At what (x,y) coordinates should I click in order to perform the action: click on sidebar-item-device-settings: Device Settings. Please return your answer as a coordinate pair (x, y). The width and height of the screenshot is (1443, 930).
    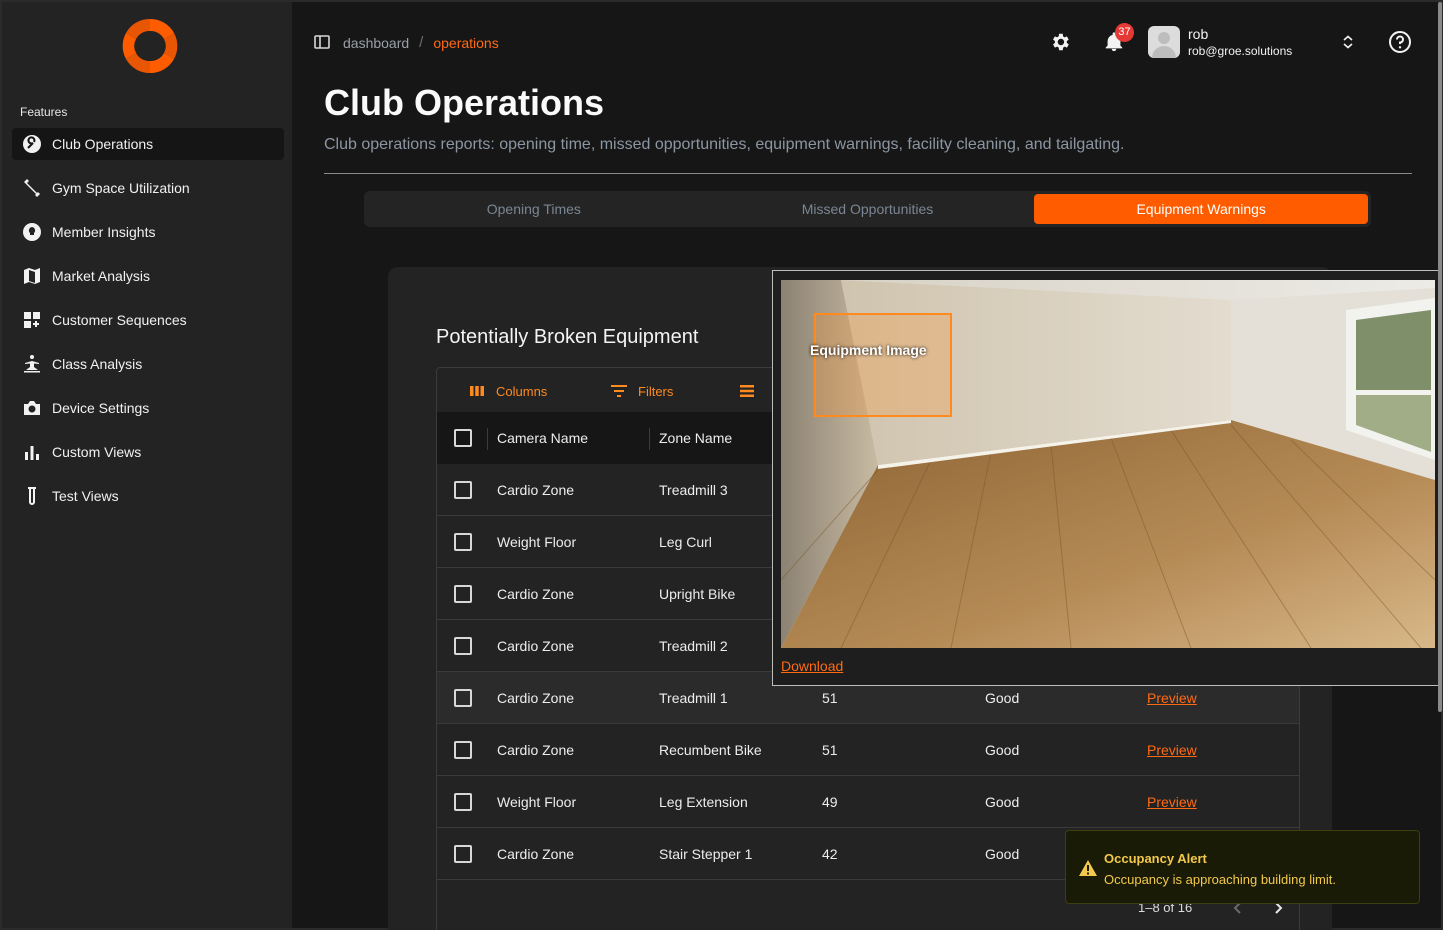
    Looking at the image, I should click on (148, 408).